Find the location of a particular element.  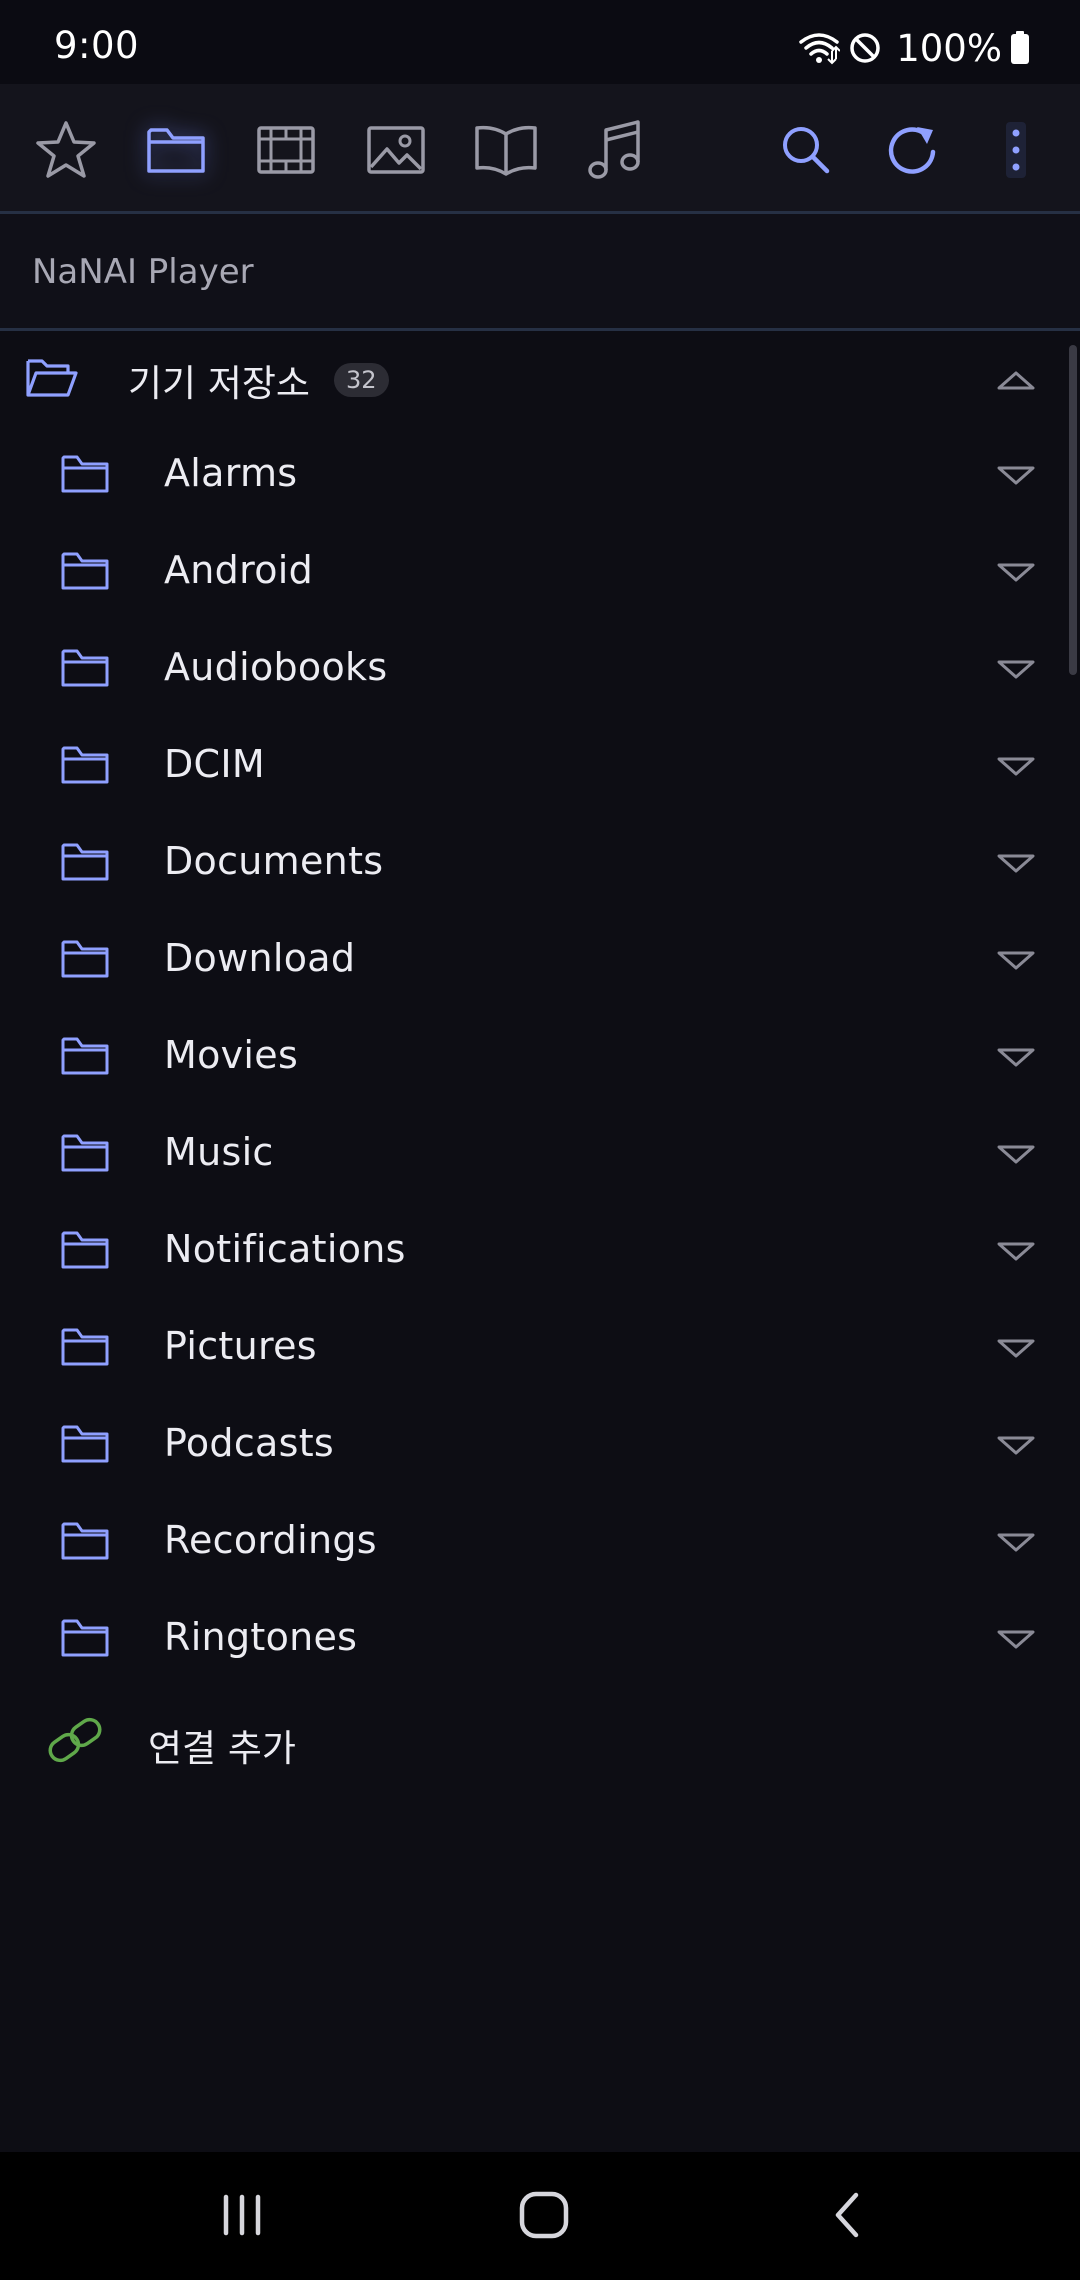

folder-row-recordings: Recordings is located at coordinates (540, 1542).